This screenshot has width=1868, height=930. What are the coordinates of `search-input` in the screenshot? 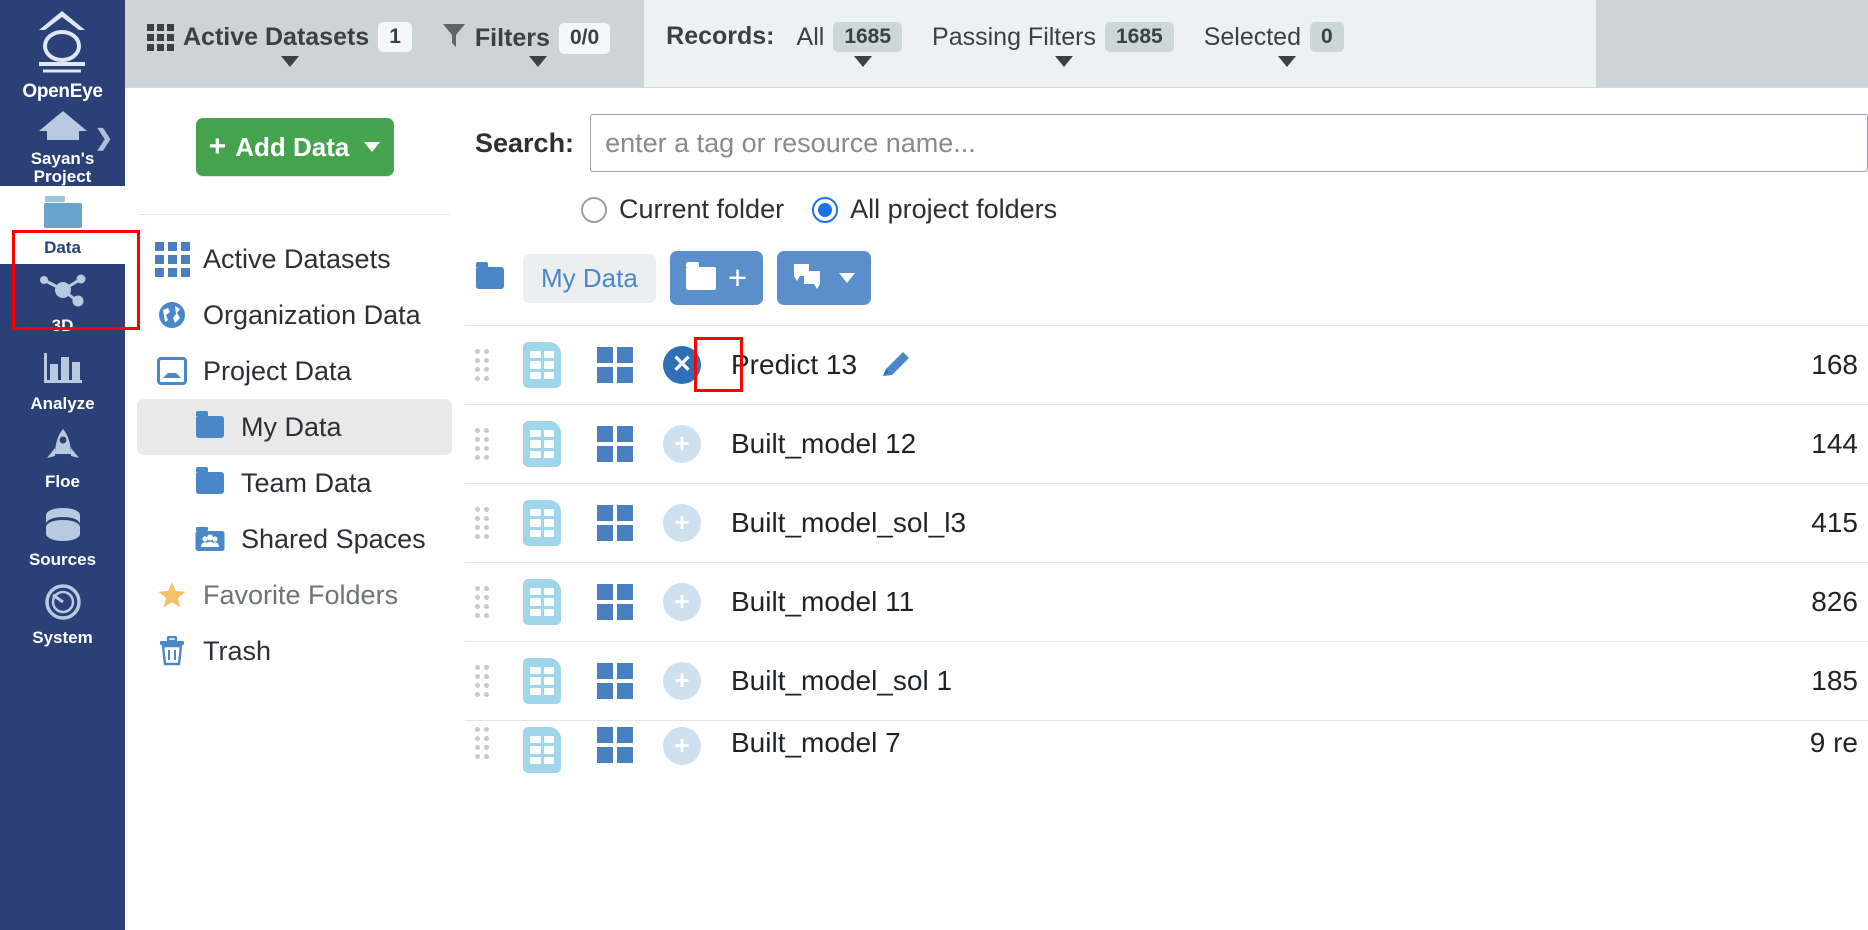 It's located at (1229, 143).